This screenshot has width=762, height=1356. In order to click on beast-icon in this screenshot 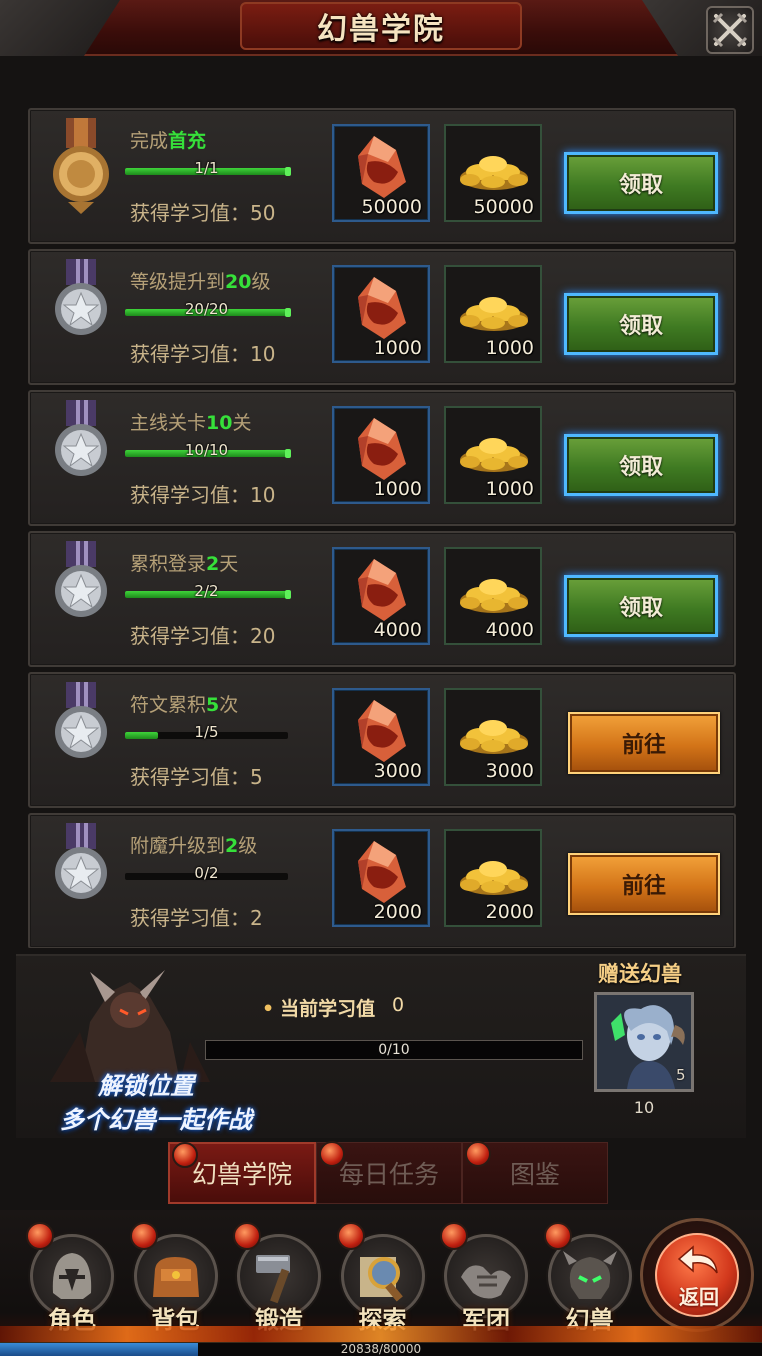, I will do `click(589, 1275)`.